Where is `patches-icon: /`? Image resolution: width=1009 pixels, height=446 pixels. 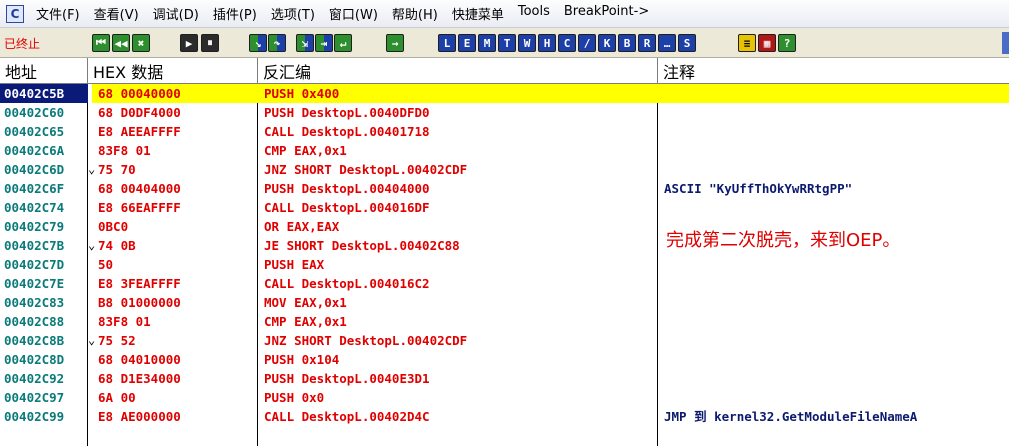 patches-icon: / is located at coordinates (587, 43).